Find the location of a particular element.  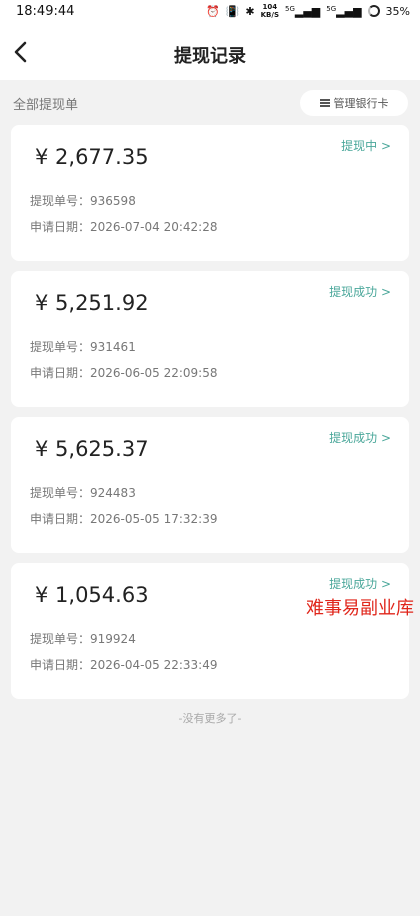

bluetooth-icon: ✱ is located at coordinates (250, 11).